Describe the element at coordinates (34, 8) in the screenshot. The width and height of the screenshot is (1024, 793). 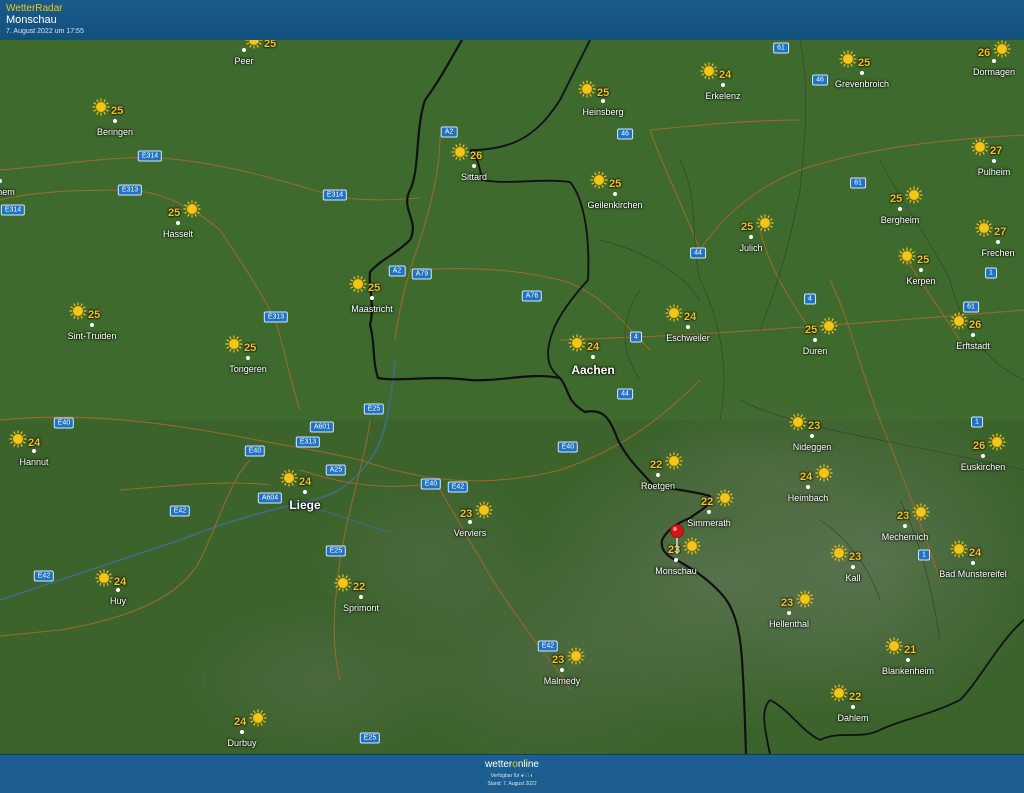
I see `brand-title: WetterRadar` at that location.